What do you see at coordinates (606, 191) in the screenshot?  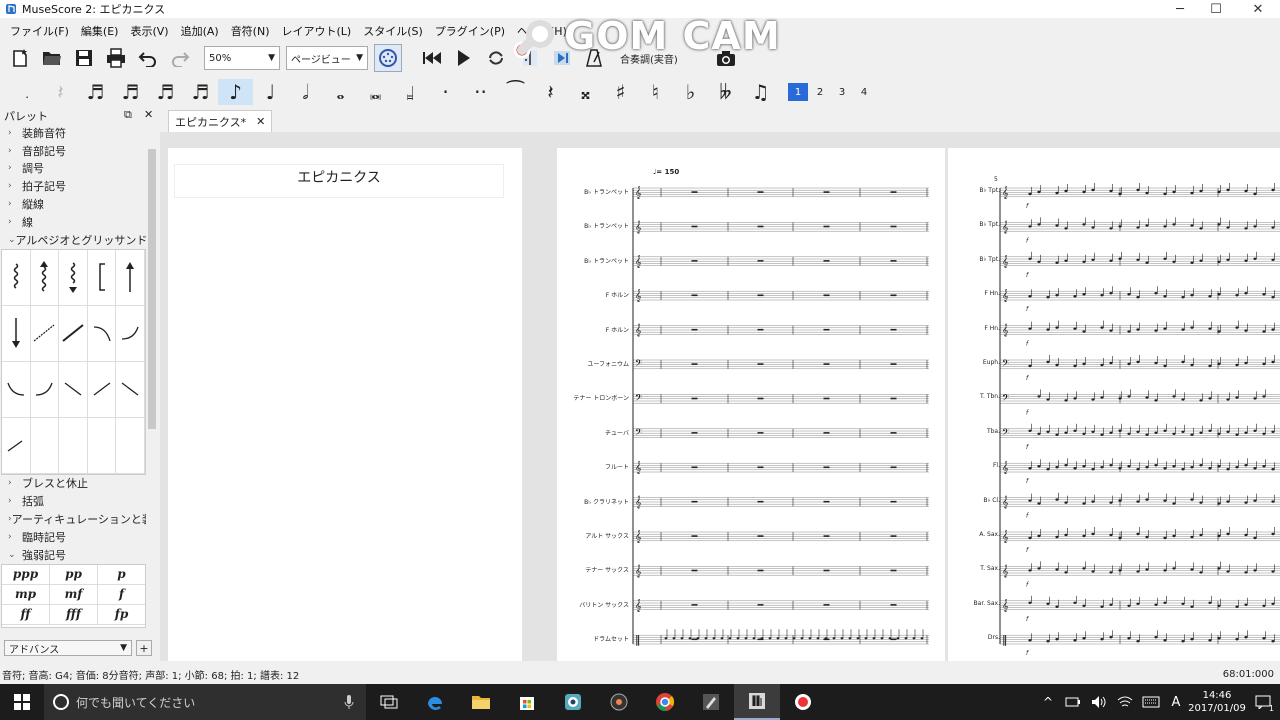 I see `instrument-name: B♭ トランペット` at bounding box center [606, 191].